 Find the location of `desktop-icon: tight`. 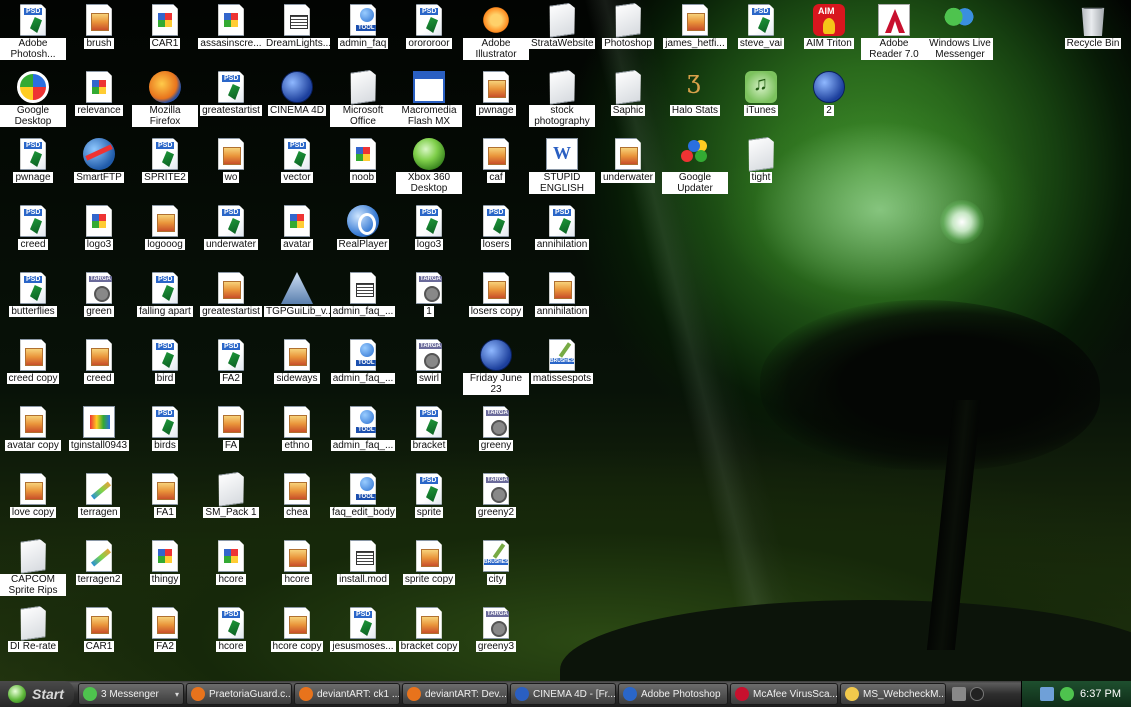

desktop-icon: tight is located at coordinates (761, 168).